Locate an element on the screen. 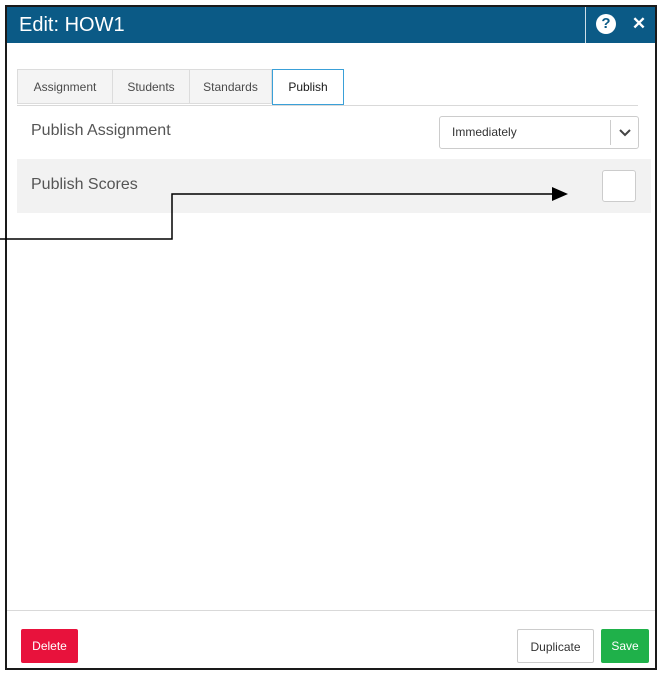 The height and width of the screenshot is (675, 666). tab-publish: Publish is located at coordinates (308, 87).